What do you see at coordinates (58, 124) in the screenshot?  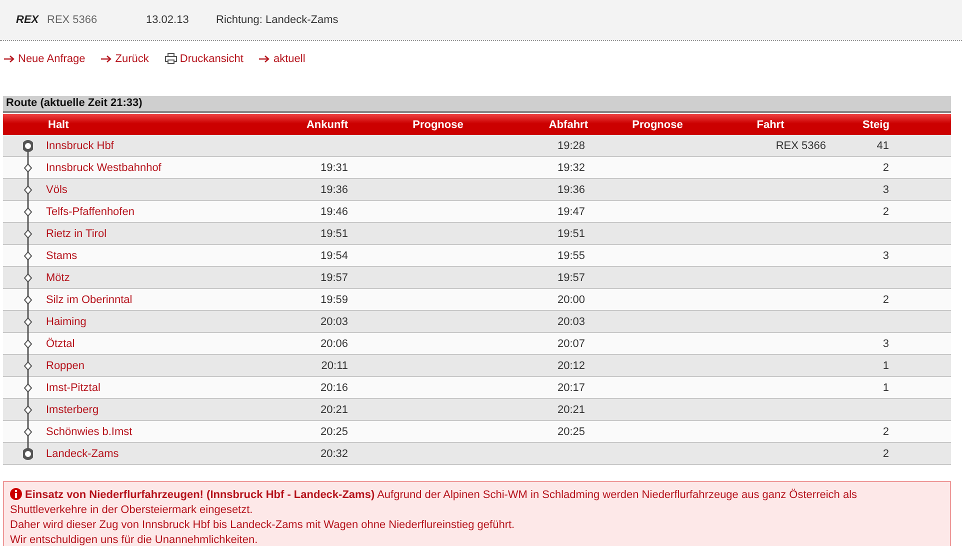 I see `column-header: Halt` at bounding box center [58, 124].